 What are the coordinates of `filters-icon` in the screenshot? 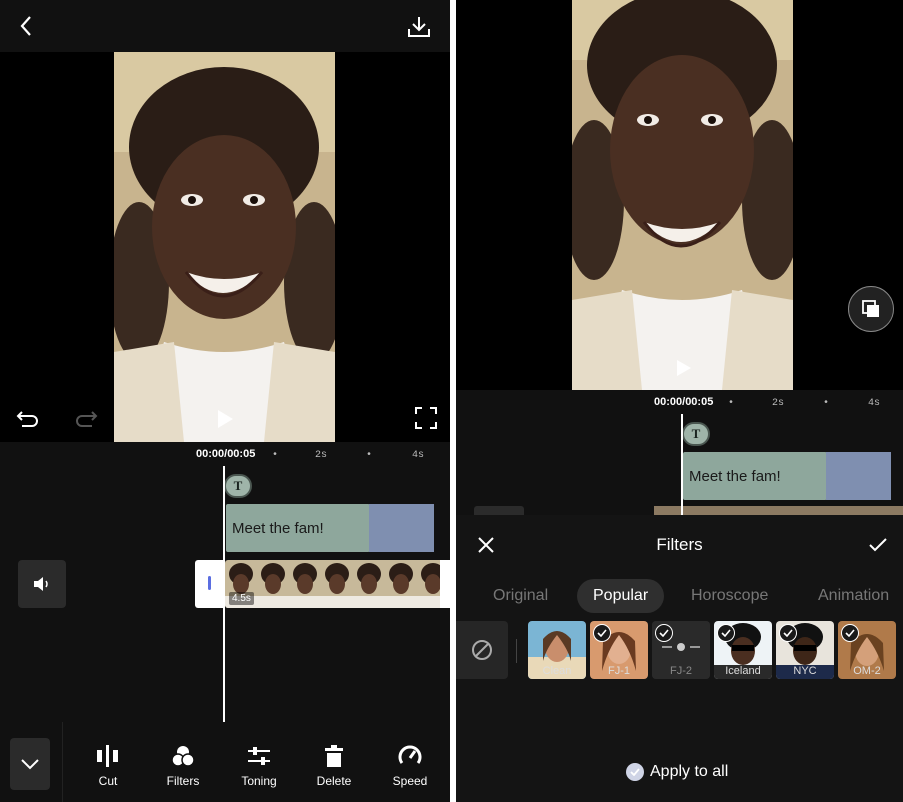 It's located at (183, 756).